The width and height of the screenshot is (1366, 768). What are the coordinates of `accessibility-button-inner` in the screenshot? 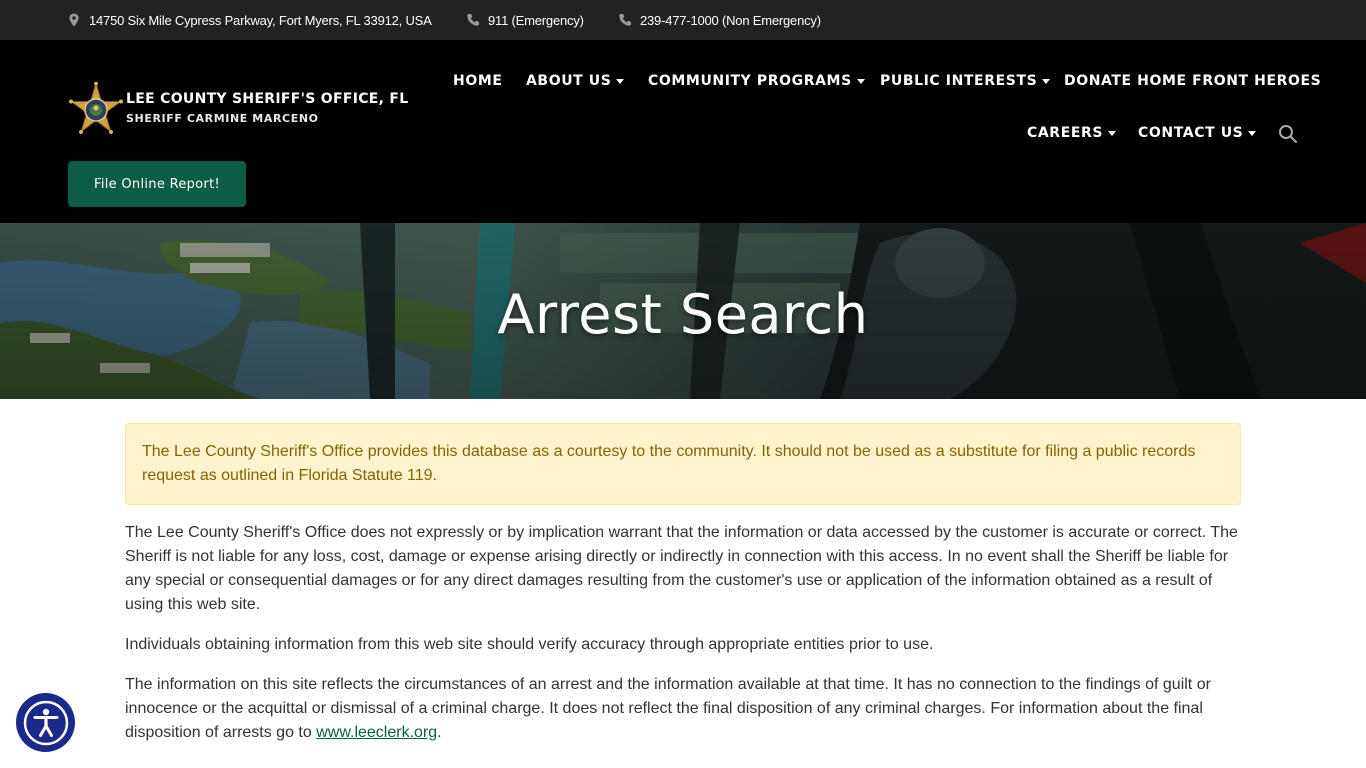 It's located at (45, 722).